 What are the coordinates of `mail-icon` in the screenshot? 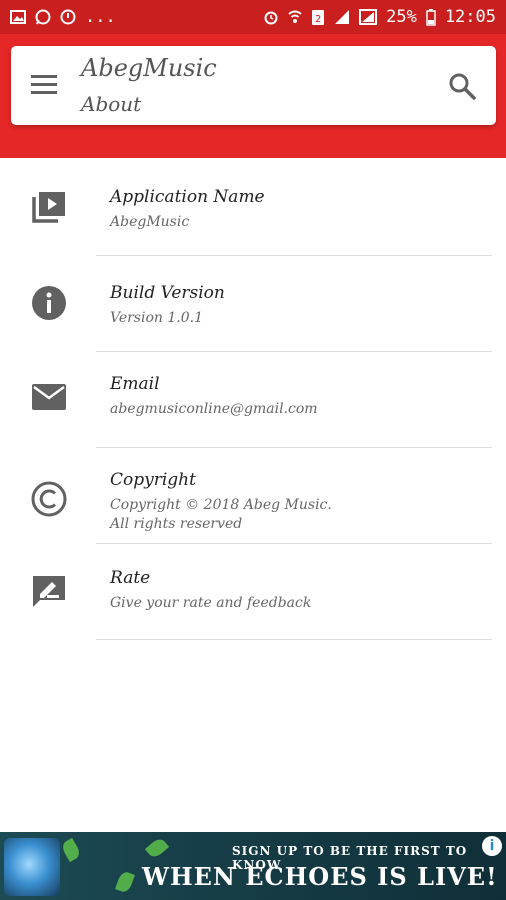 It's located at (49, 397).